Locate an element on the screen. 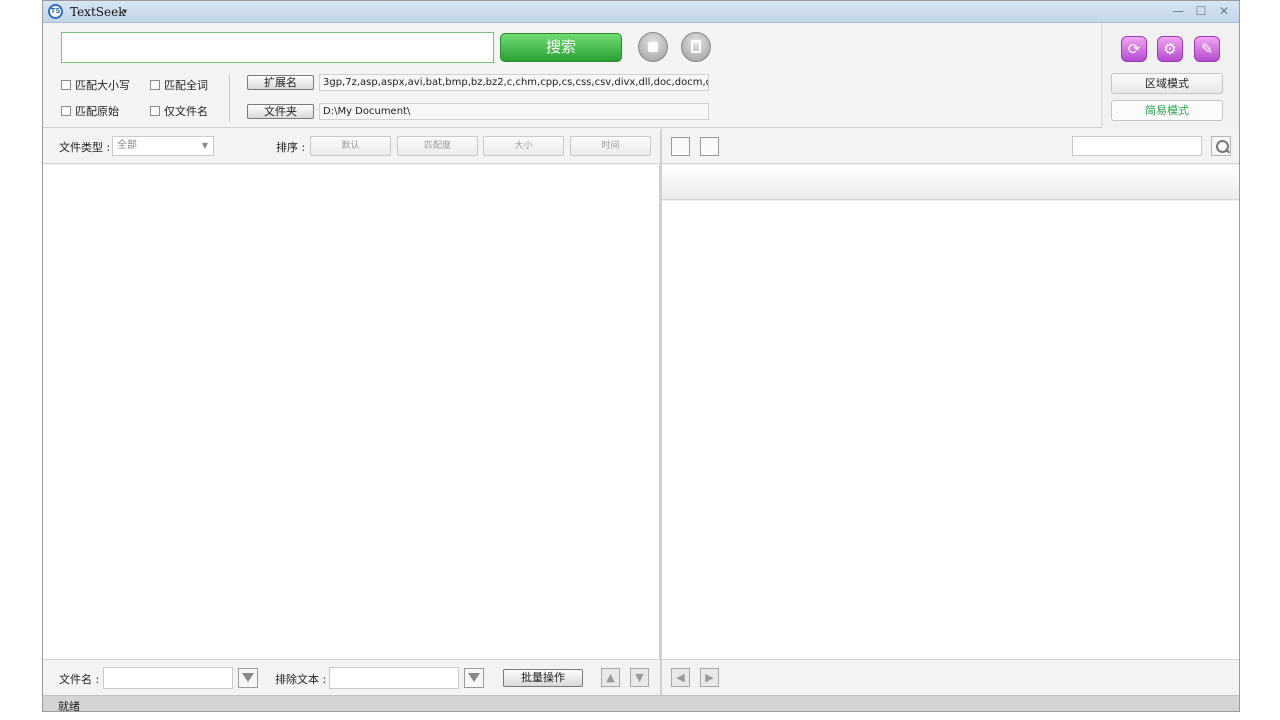 This screenshot has width=1280, height=720. match-original-checkbox: 匹配原始 is located at coordinates (90, 111).